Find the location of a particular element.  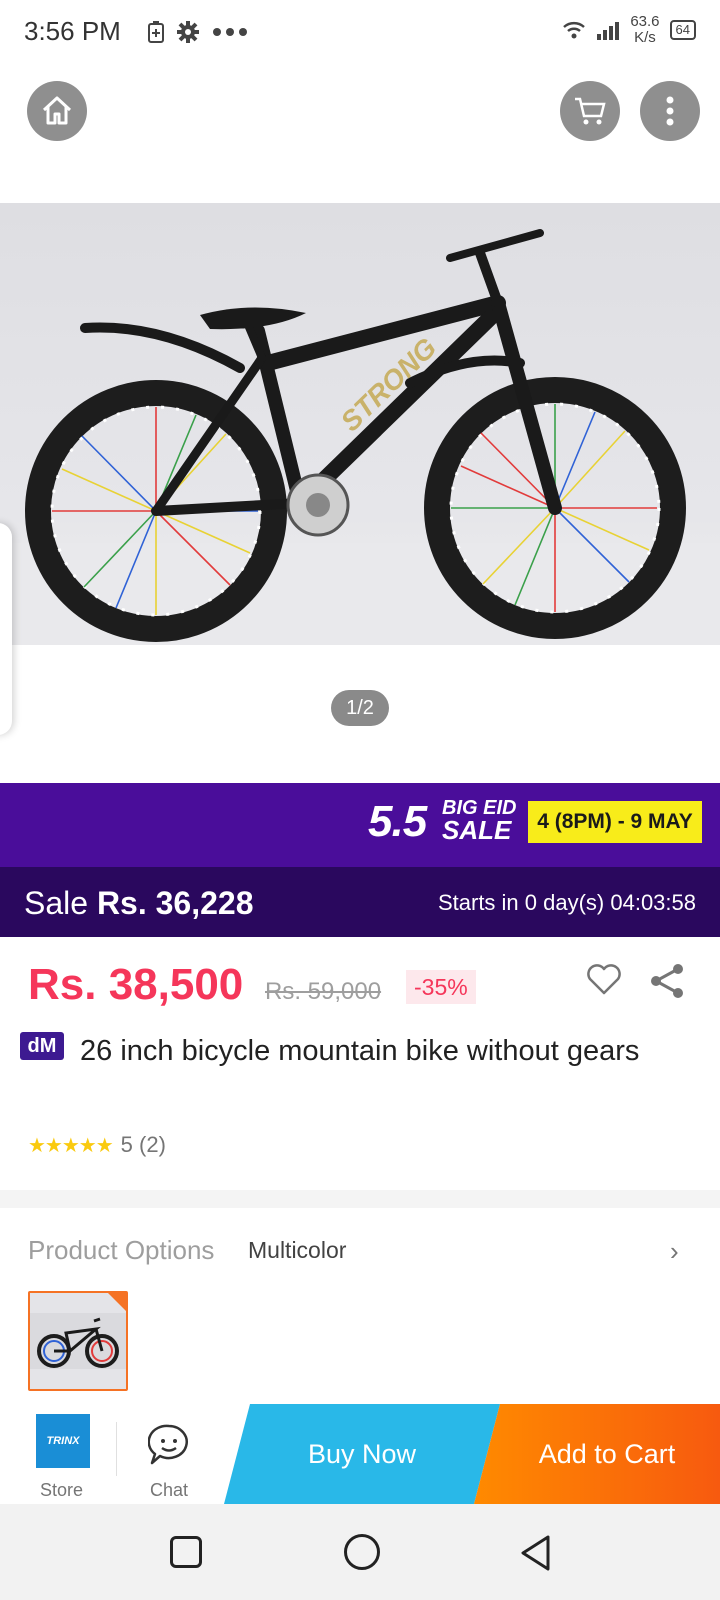

more-vertical-icon is located at coordinates (670, 111).